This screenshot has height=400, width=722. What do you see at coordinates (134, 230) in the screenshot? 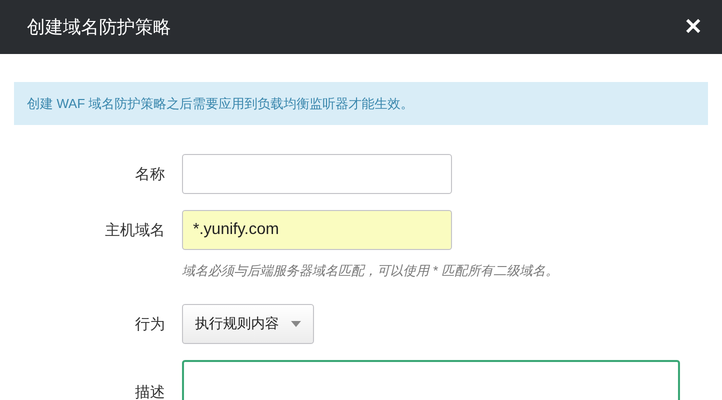
I see `field-label: 主机域名` at bounding box center [134, 230].